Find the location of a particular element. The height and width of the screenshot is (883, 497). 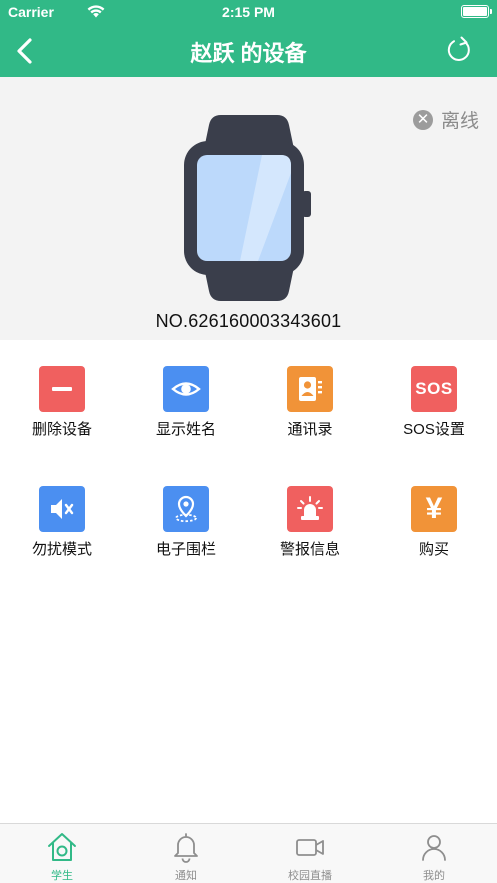

purchase-button: ¥ 购买 is located at coordinates (434, 510).